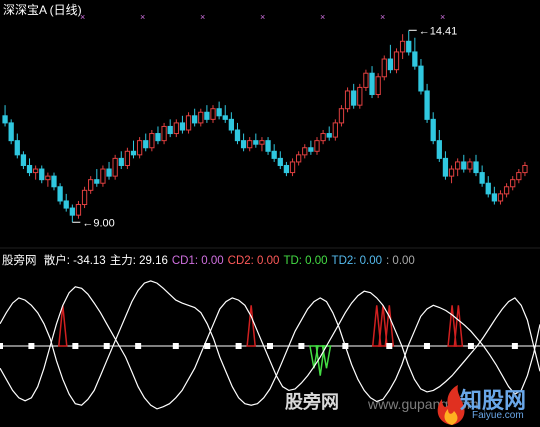 The width and height of the screenshot is (540, 427). I want to click on indicator-item: TD2: 0.00, so click(357, 261).